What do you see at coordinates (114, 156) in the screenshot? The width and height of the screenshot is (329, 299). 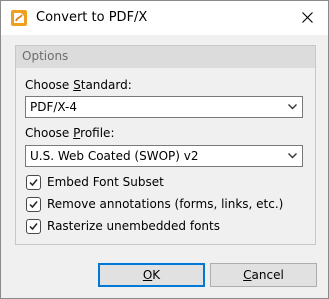 I see `profile-select-value: U.S. Web Coated (SWOP) v2` at bounding box center [114, 156].